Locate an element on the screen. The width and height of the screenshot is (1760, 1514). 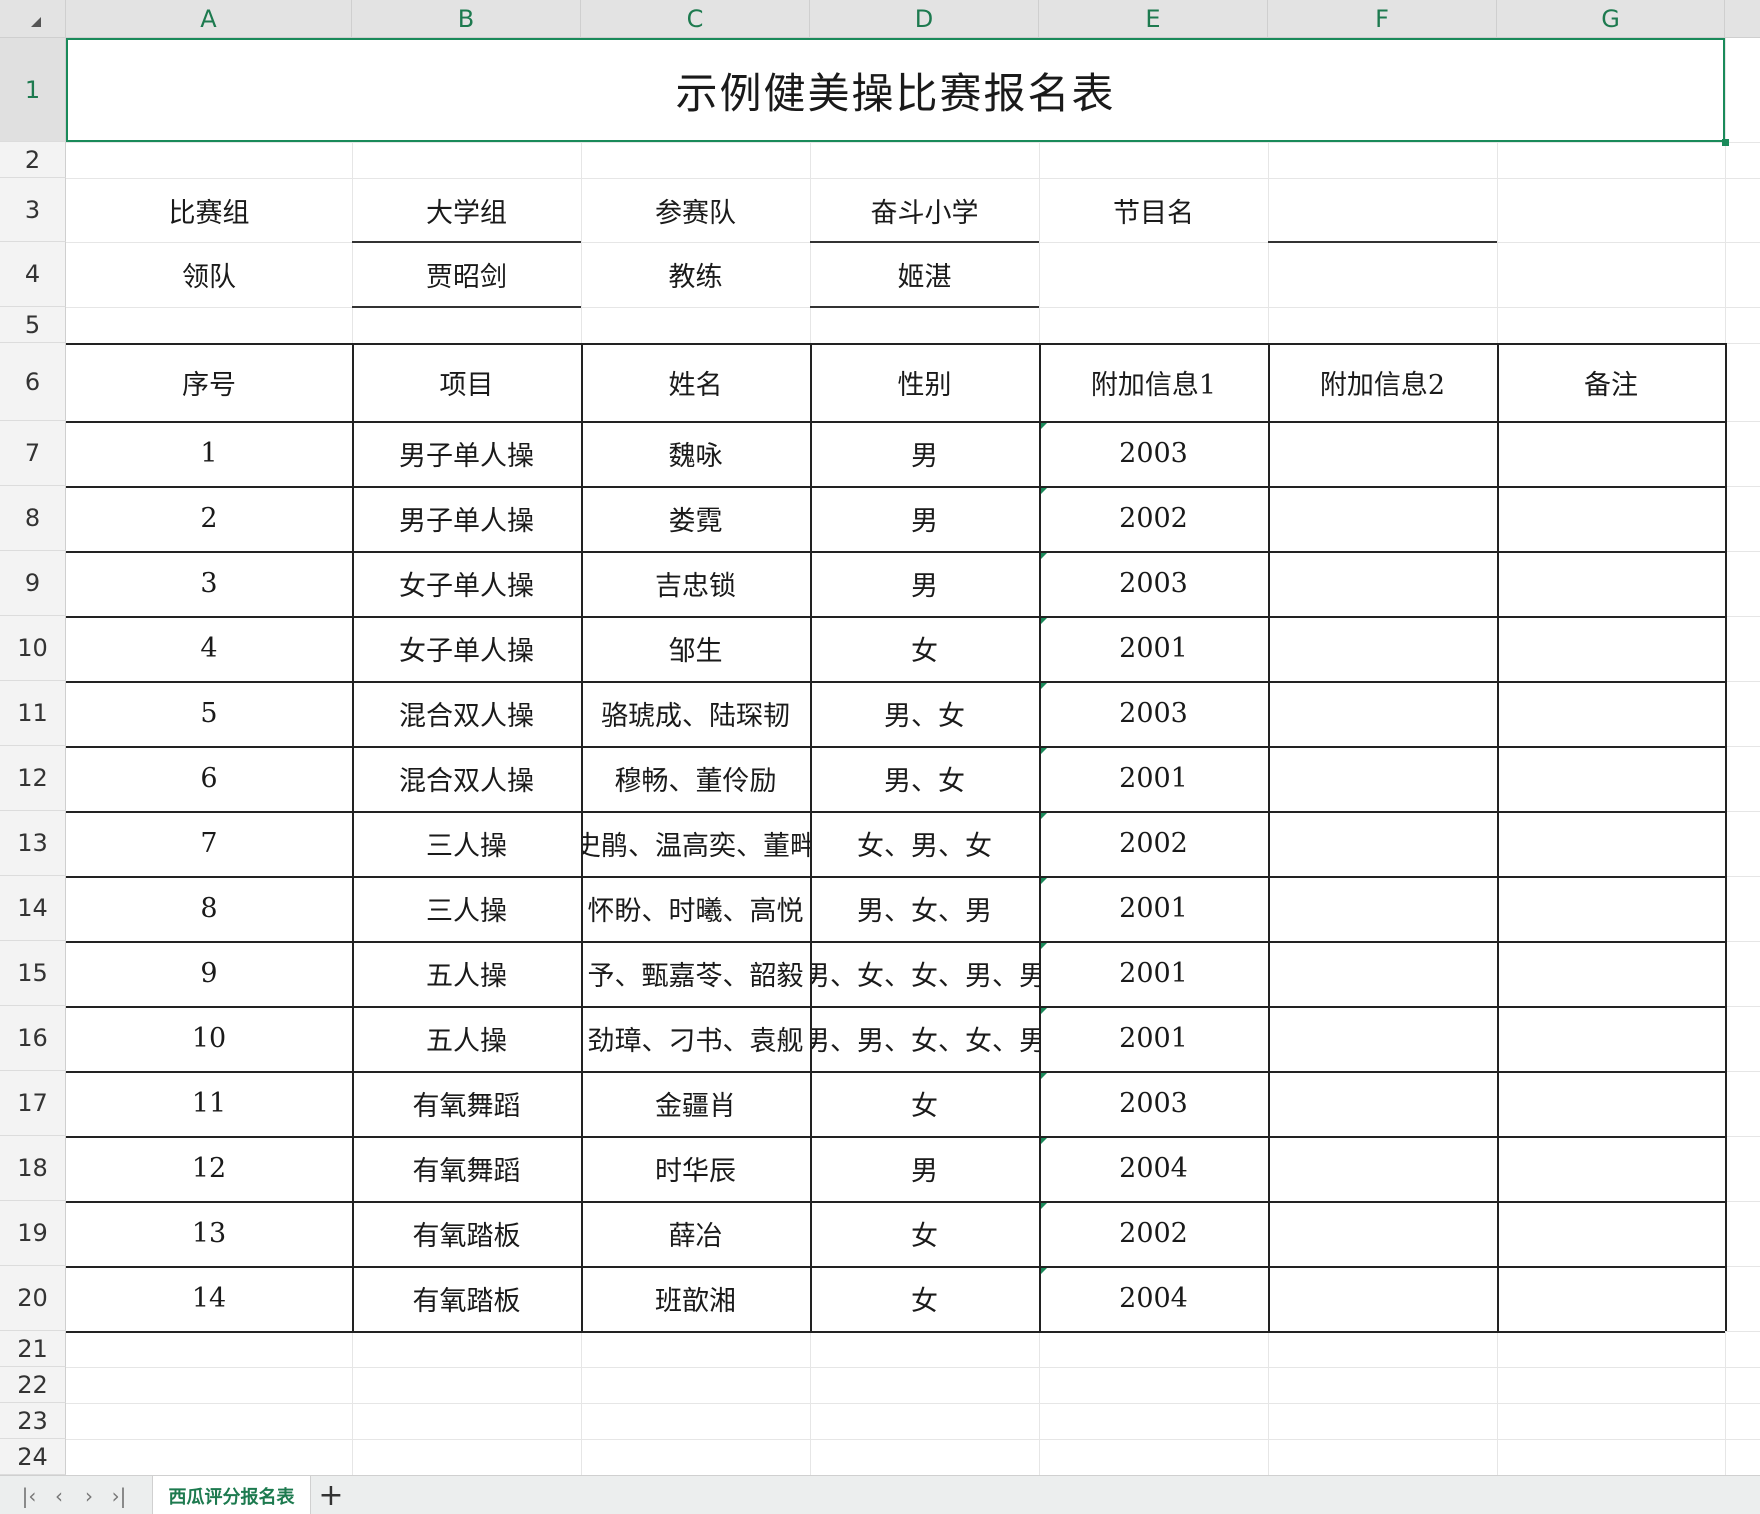
info-cell-f3 is located at coordinates (1382, 210).